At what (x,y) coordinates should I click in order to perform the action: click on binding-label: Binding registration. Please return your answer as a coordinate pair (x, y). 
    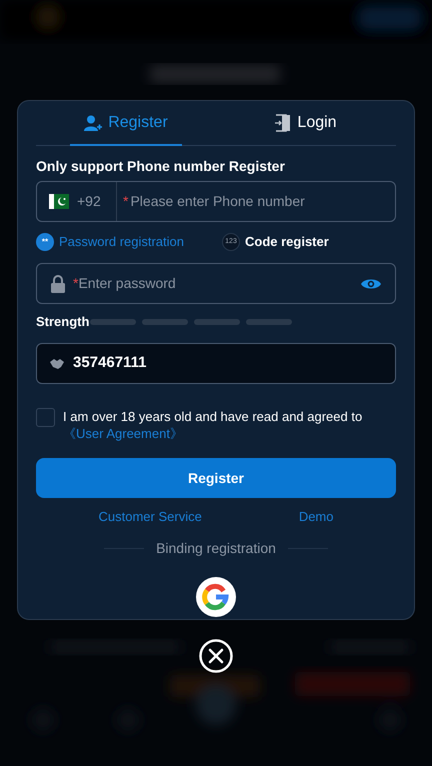
    Looking at the image, I should click on (216, 548).